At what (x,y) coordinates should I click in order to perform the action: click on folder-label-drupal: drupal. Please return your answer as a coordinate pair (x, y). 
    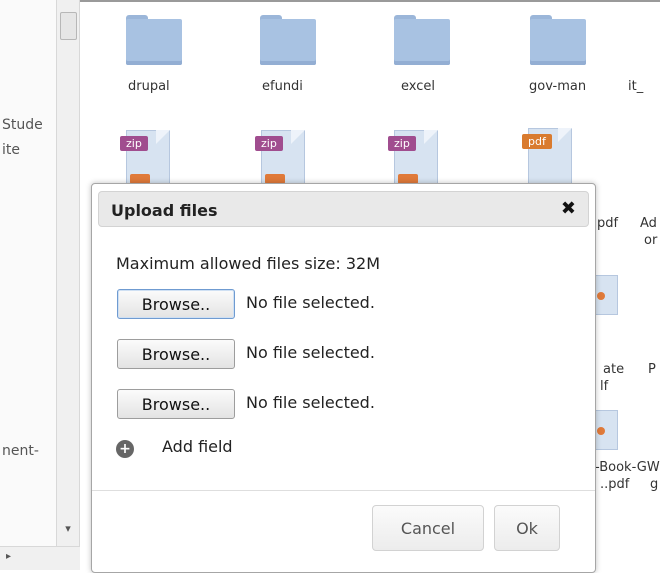
    Looking at the image, I should click on (149, 86).